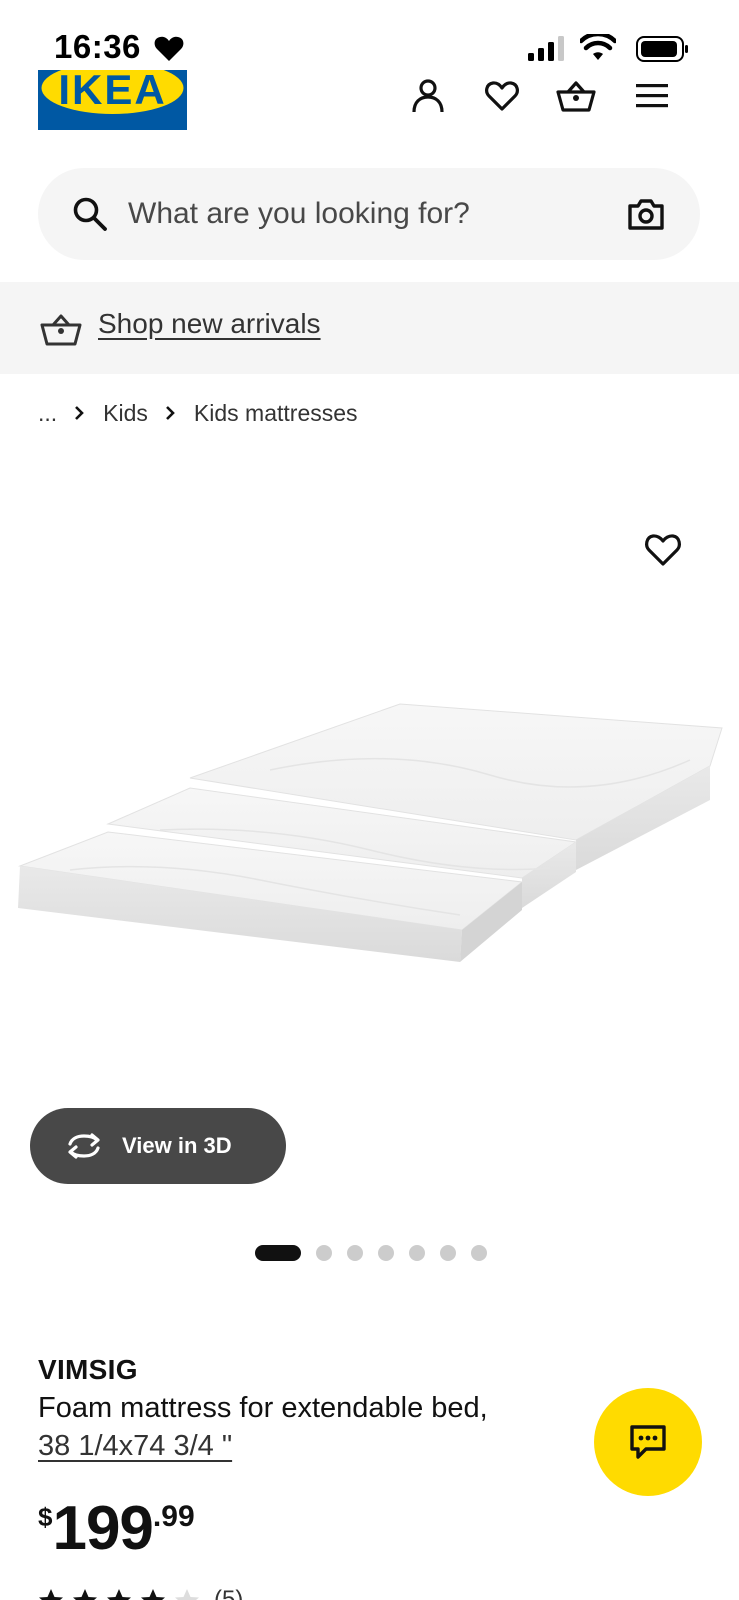 Image resolution: width=739 pixels, height=1600 pixels. Describe the element at coordinates (228, 1594) in the screenshot. I see `rating-count: (5)` at that location.